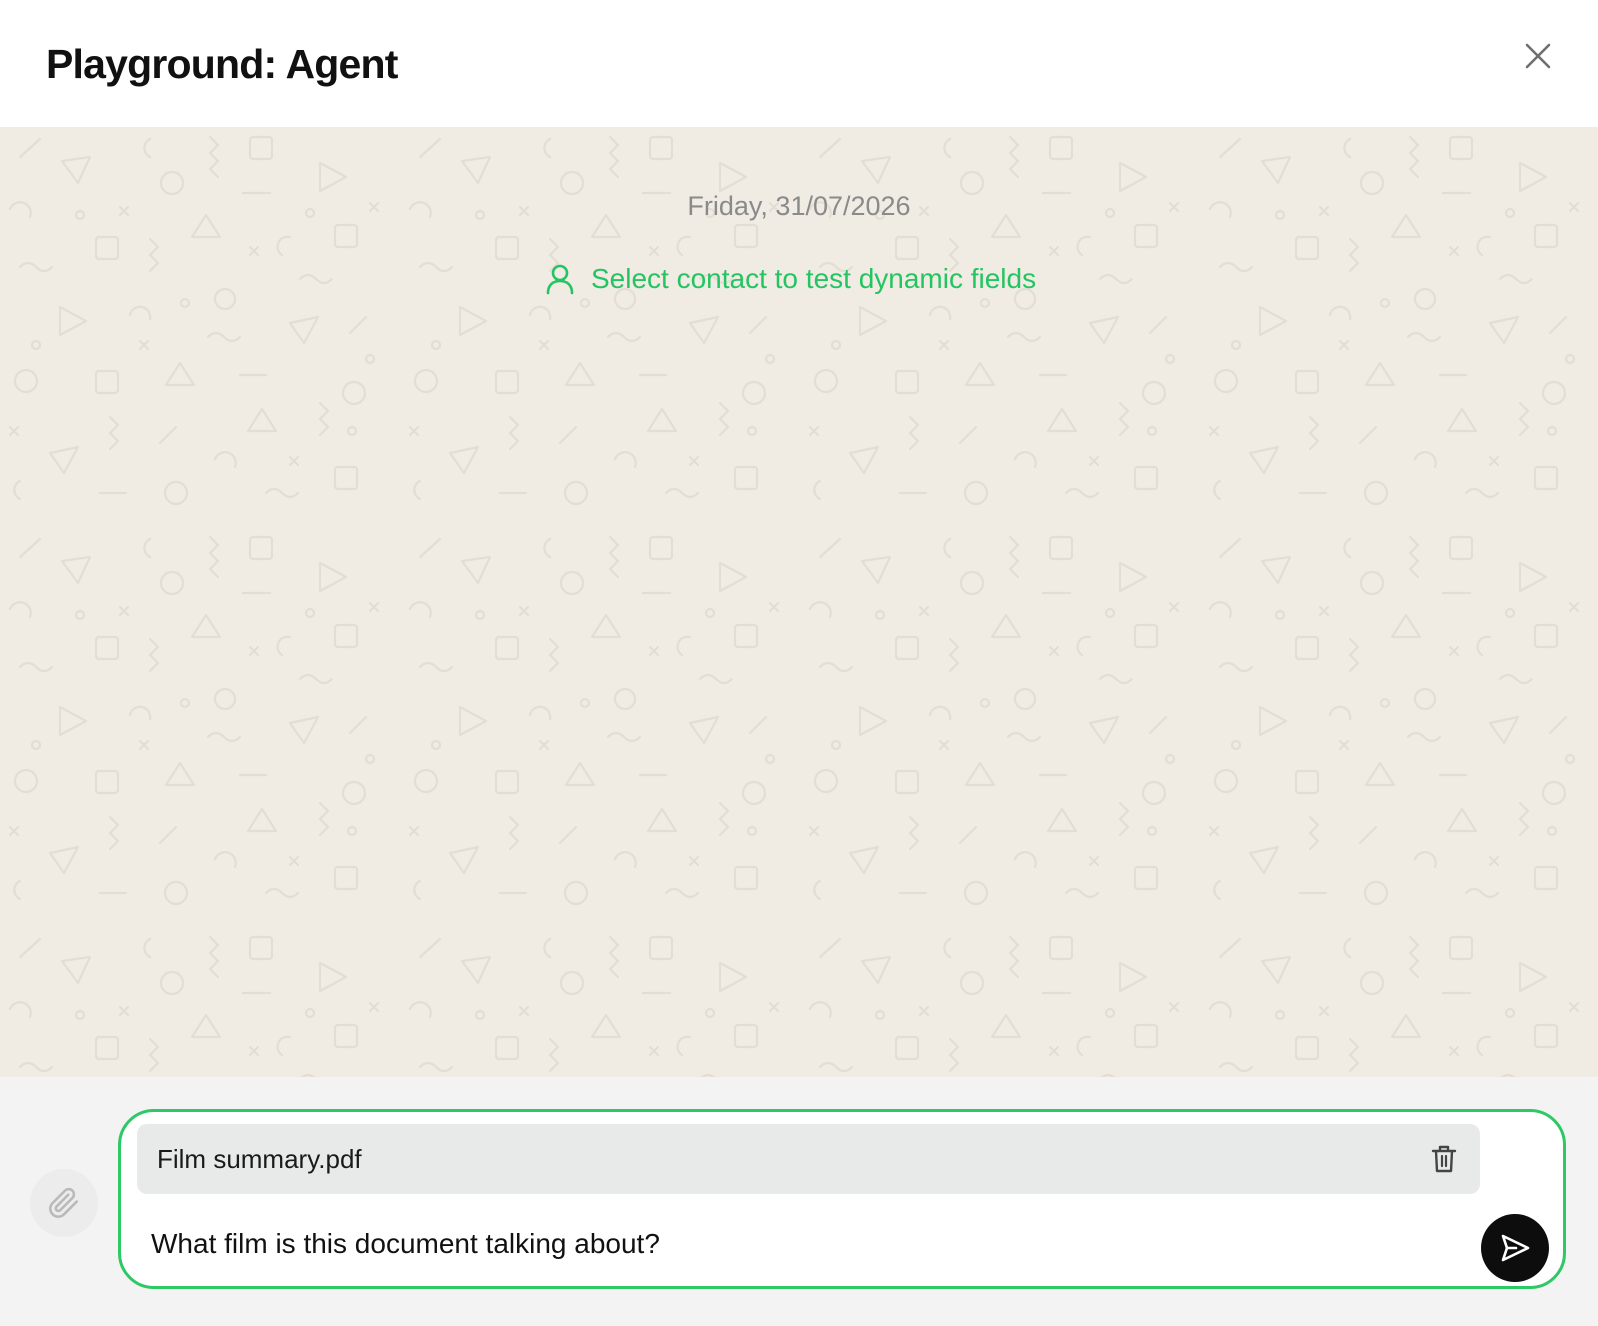  What do you see at coordinates (799, 206) in the screenshot?
I see `date-separator: Friday, 31/07/2026` at bounding box center [799, 206].